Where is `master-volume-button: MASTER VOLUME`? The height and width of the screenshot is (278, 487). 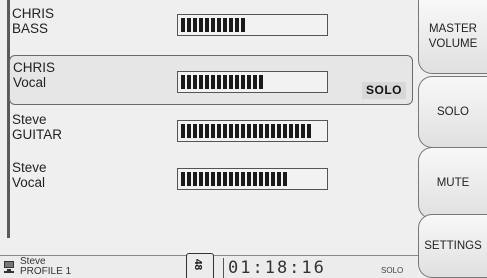
master-volume-button: MASTER VOLUME is located at coordinates (452, 37).